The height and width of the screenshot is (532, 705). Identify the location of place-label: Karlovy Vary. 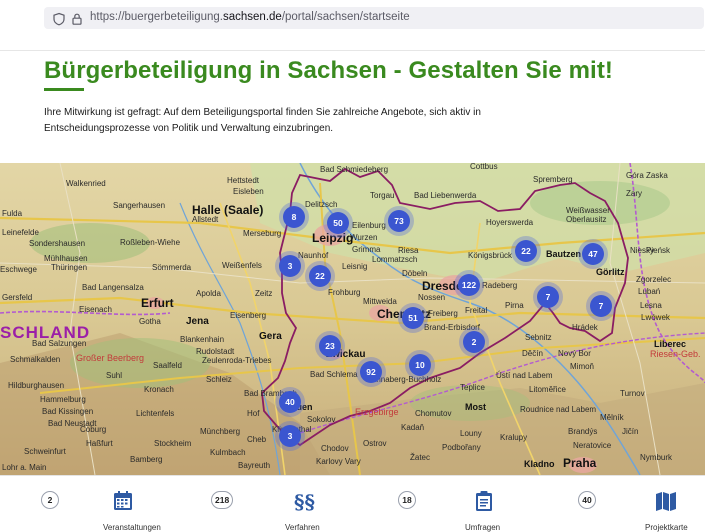
(338, 461).